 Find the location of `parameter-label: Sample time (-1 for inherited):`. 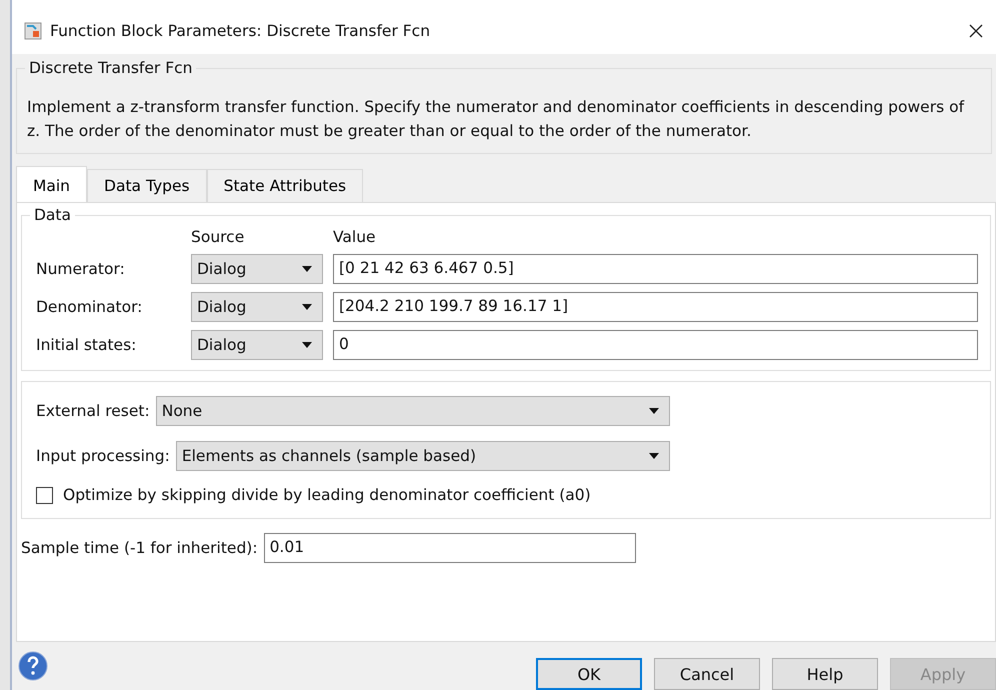

parameter-label: Sample time (-1 for inherited): is located at coordinates (139, 548).